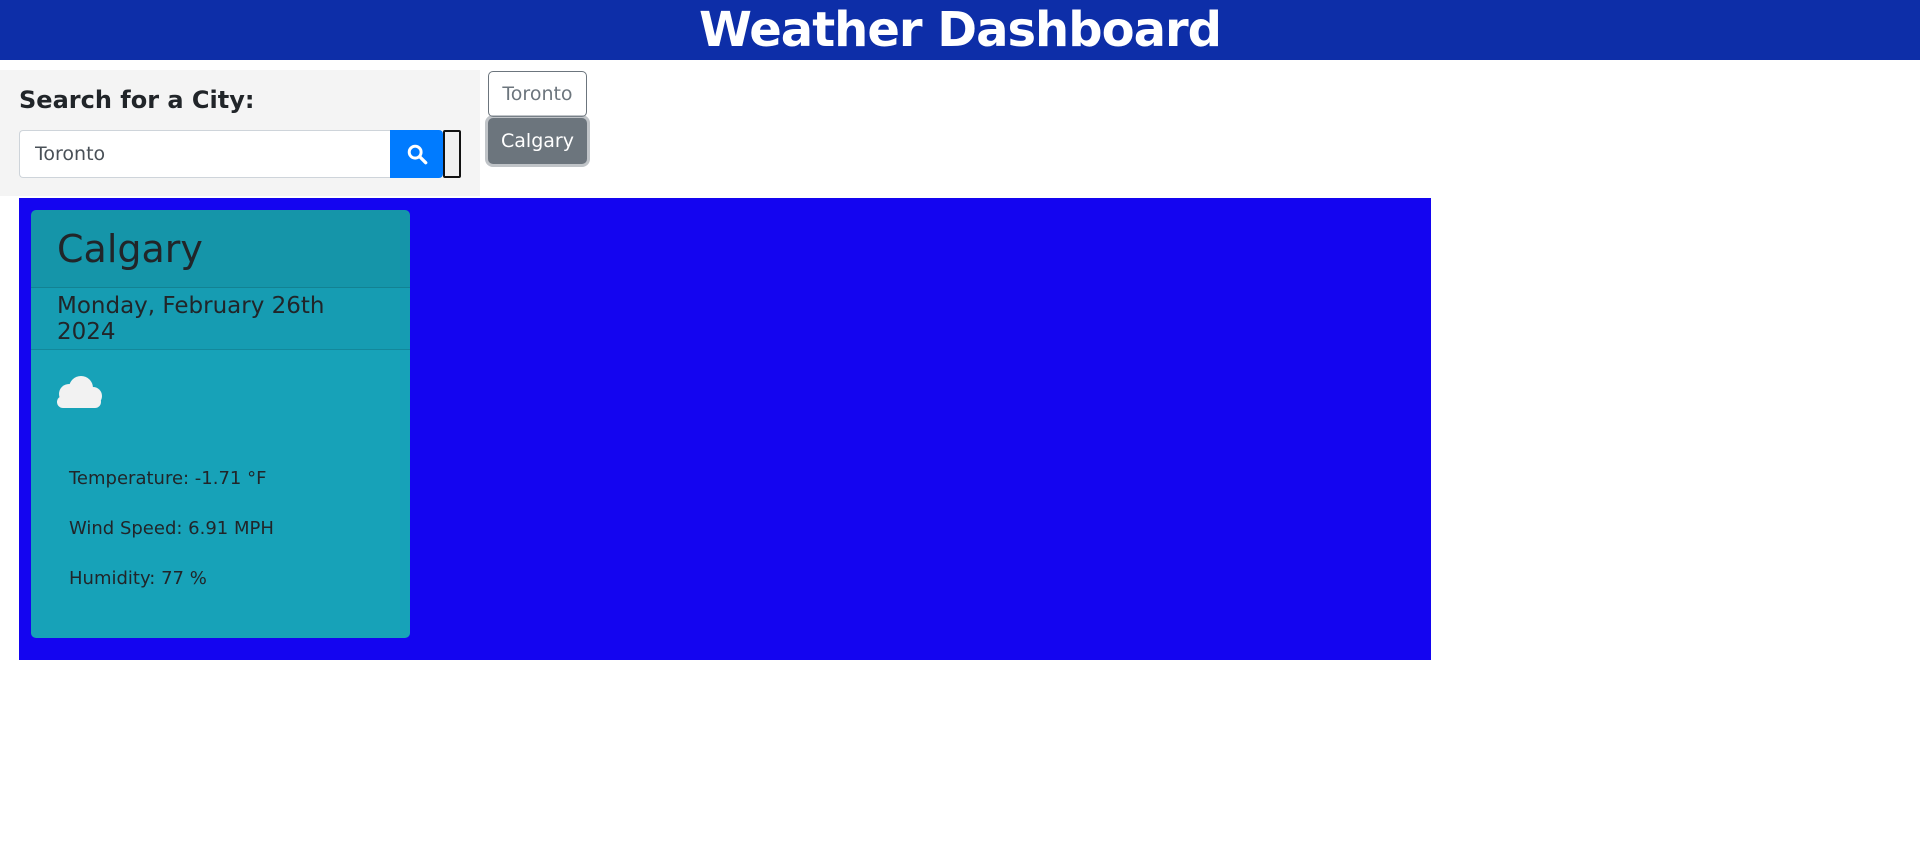 This screenshot has height=868, width=1920. I want to click on wind-speed-text: Wind Speed: 6.91 MPH, so click(171, 528).